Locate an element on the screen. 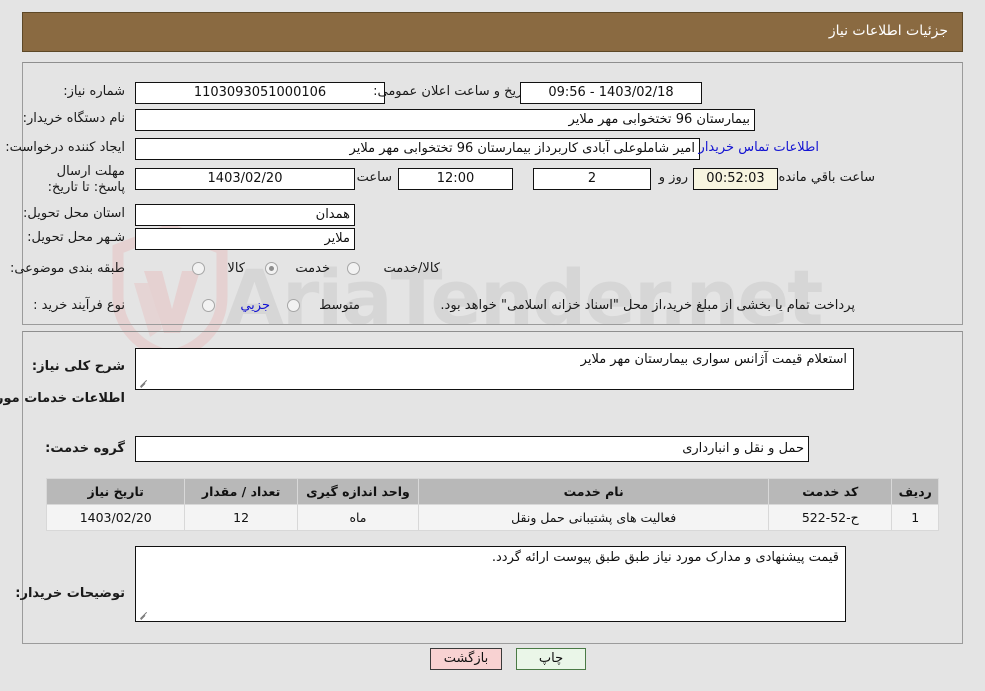 The image size is (985, 691). countdown-label: ساعت باقي مانده is located at coordinates (826, 177).